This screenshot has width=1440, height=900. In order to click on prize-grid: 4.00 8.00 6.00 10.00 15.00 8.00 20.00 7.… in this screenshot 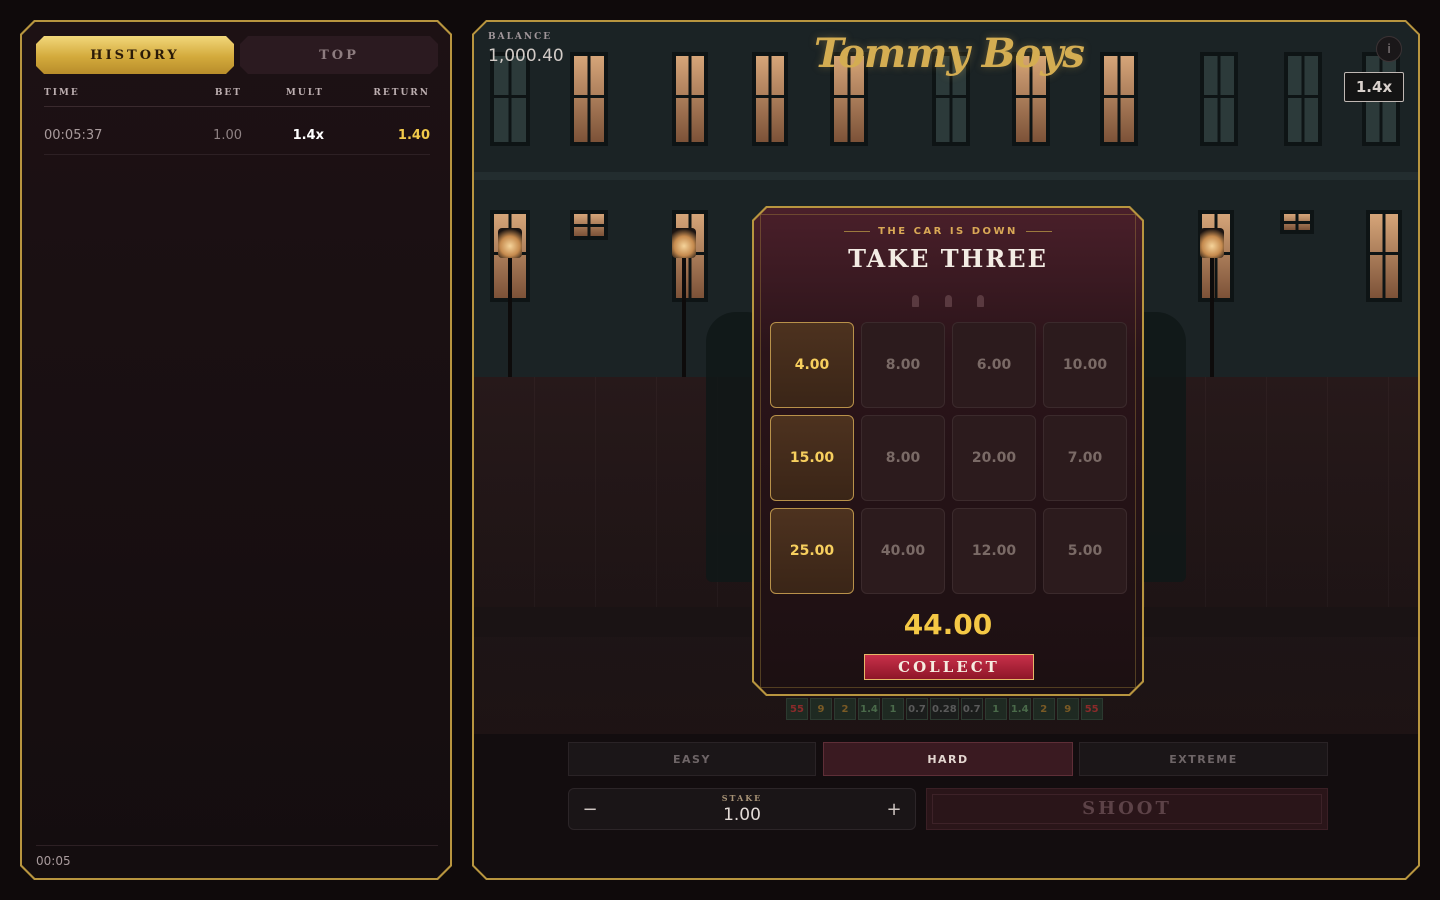, I will do `click(949, 458)`.